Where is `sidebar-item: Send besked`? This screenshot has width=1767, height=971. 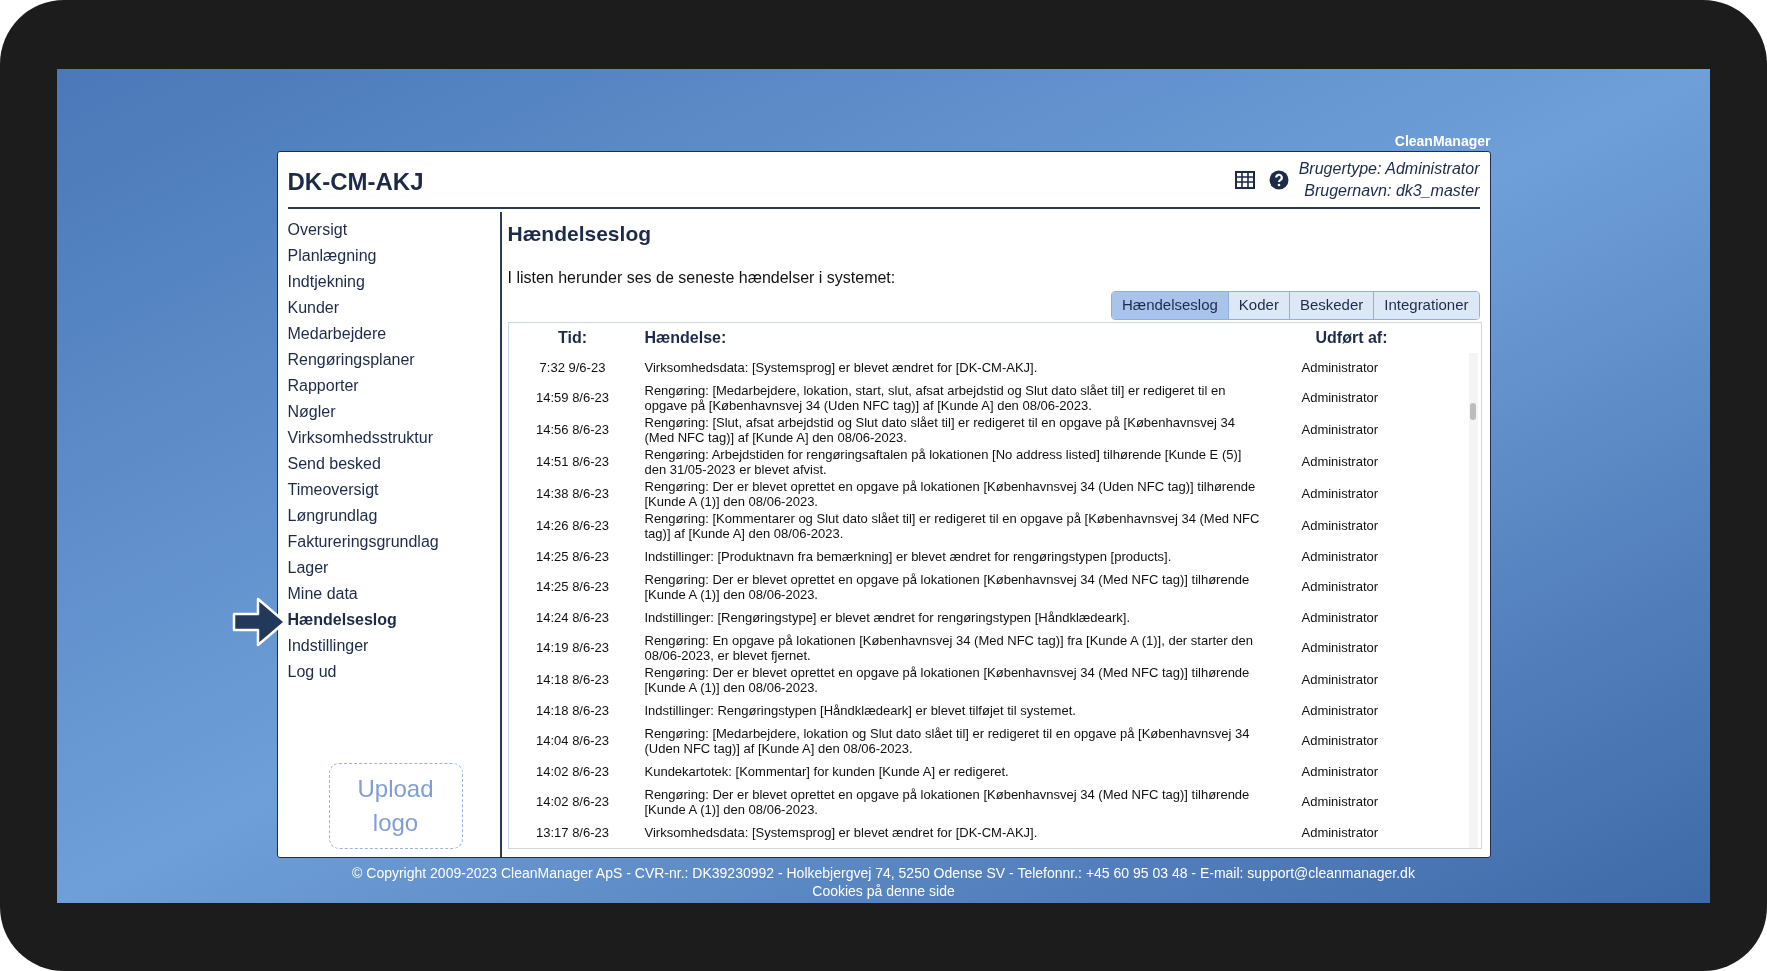 sidebar-item: Send besked is located at coordinates (393, 464).